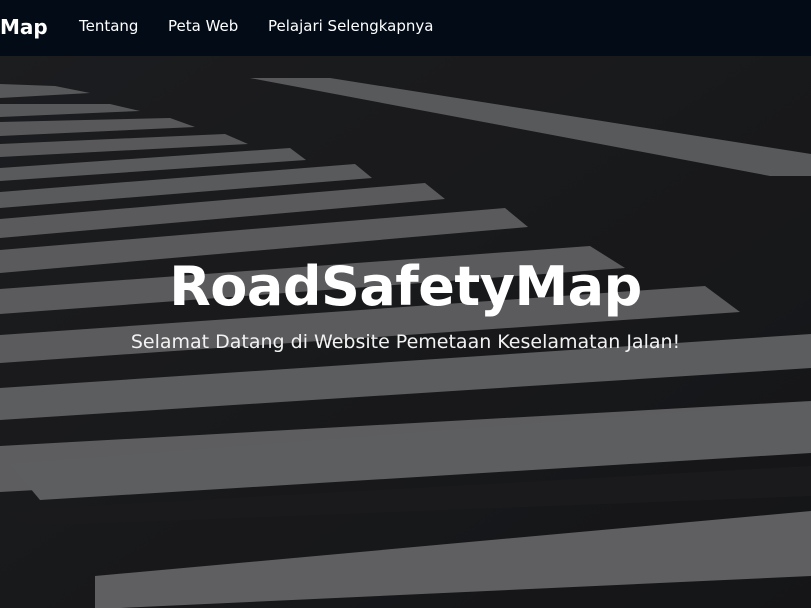 This screenshot has height=608, width=811. What do you see at coordinates (108, 26) in the screenshot?
I see `nav-link-tentang: Tentang` at bounding box center [108, 26].